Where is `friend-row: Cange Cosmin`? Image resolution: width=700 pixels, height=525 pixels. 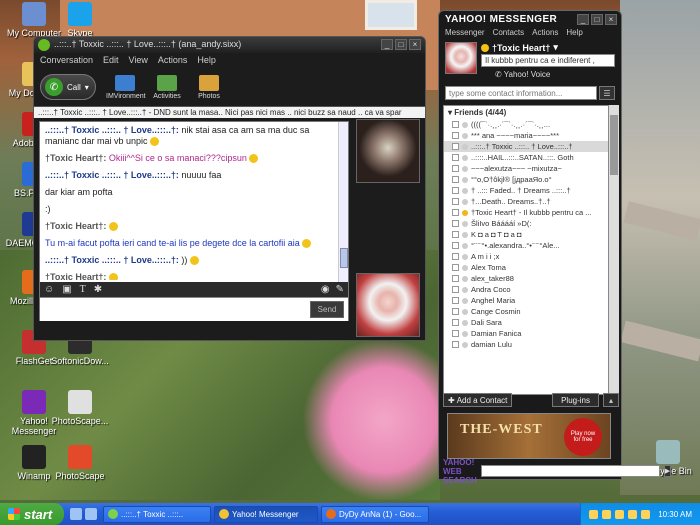 friend-row: Cange Cosmin is located at coordinates (526, 311).